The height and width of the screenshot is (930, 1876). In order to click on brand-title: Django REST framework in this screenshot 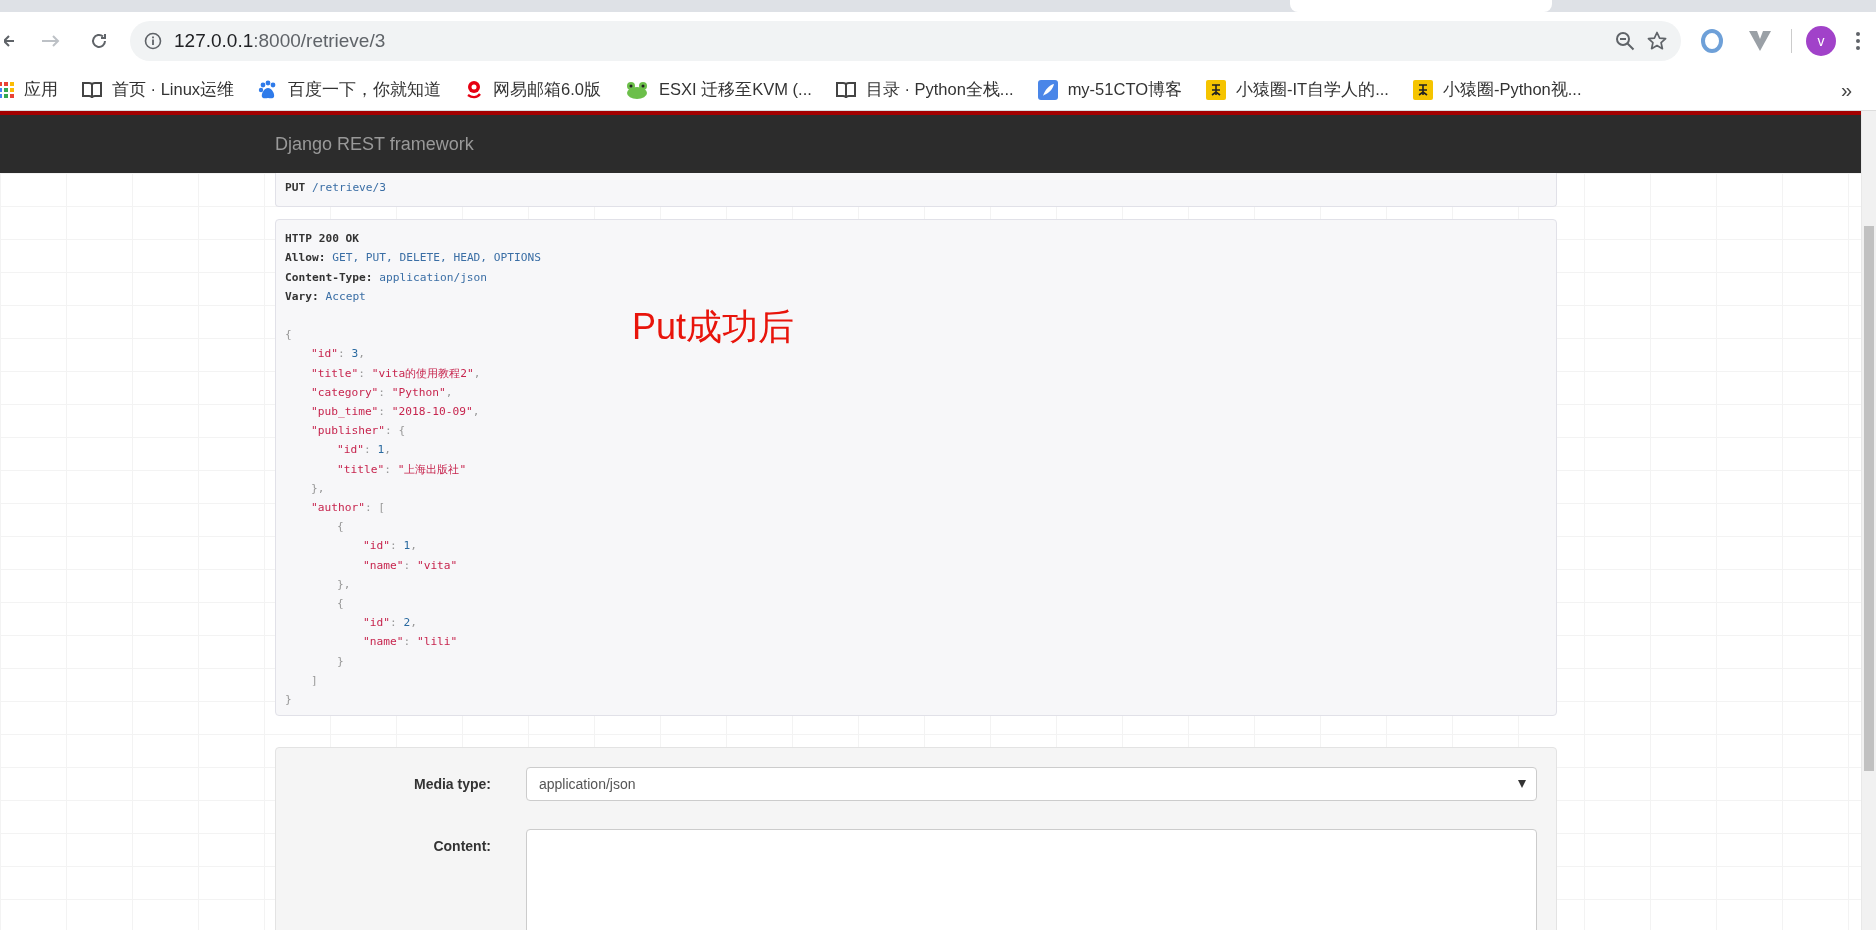, I will do `click(374, 144)`.